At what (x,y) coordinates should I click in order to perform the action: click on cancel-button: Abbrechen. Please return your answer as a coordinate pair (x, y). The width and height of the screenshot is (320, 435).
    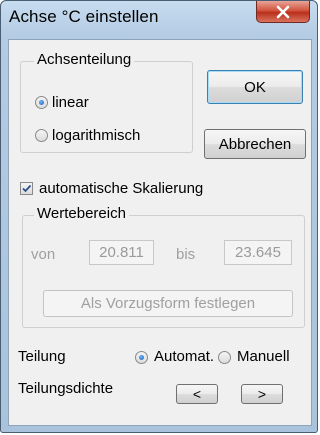
    Looking at the image, I should click on (255, 144).